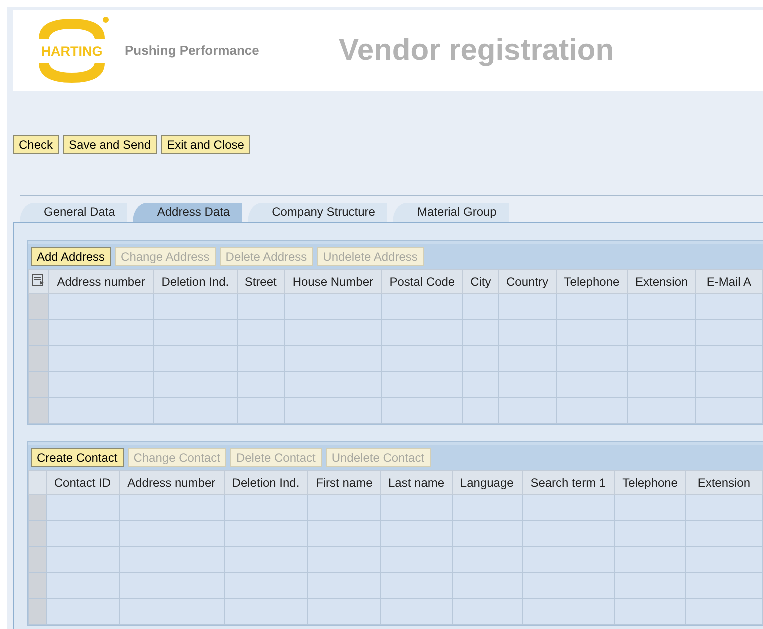 This screenshot has height=629, width=763. I want to click on action-button: Save and Send, so click(110, 144).